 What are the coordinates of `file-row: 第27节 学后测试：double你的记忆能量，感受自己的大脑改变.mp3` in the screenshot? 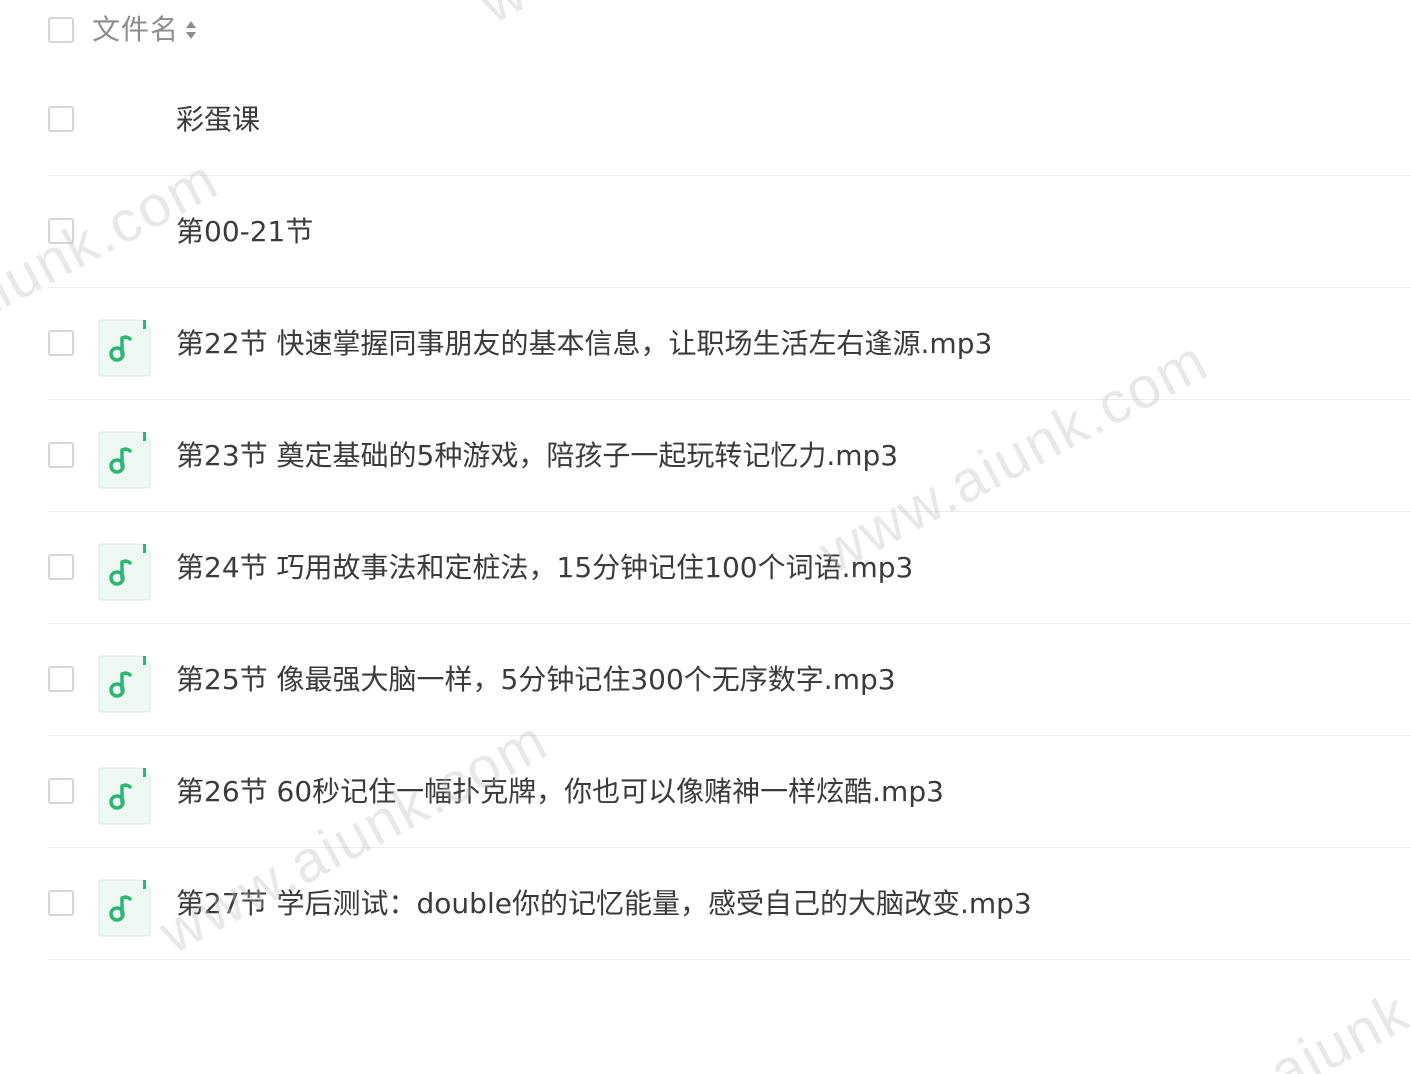 It's located at (705, 904).